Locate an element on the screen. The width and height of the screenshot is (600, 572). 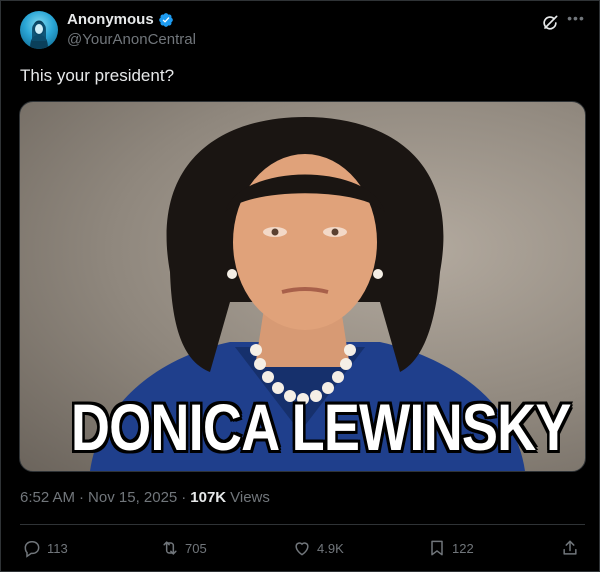
like-count: 4.9K is located at coordinates (330, 548).